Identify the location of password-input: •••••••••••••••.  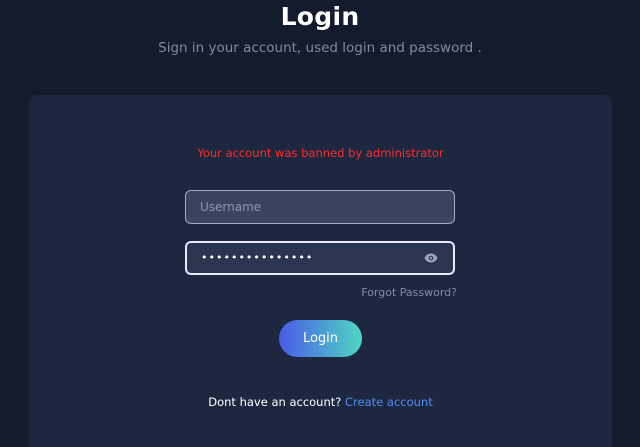
(312, 258).